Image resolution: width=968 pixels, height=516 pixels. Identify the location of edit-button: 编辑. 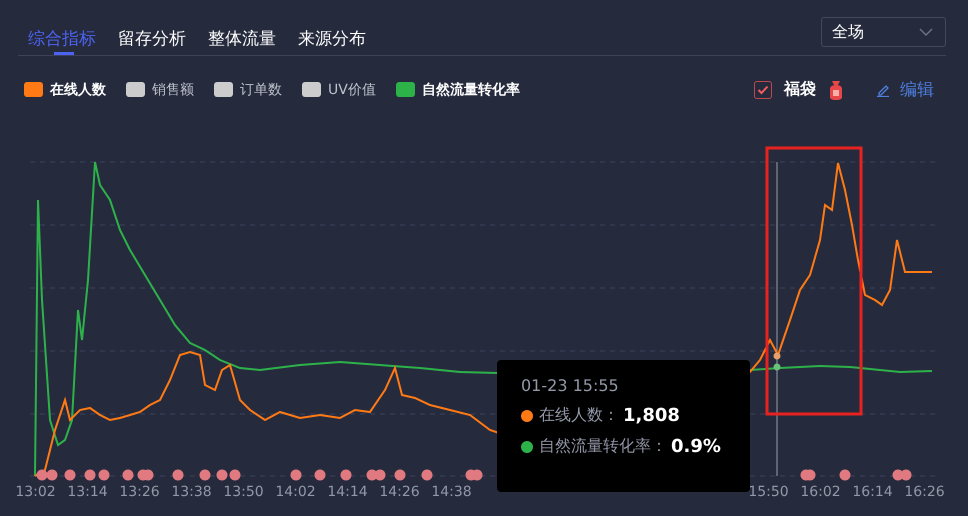
(905, 89).